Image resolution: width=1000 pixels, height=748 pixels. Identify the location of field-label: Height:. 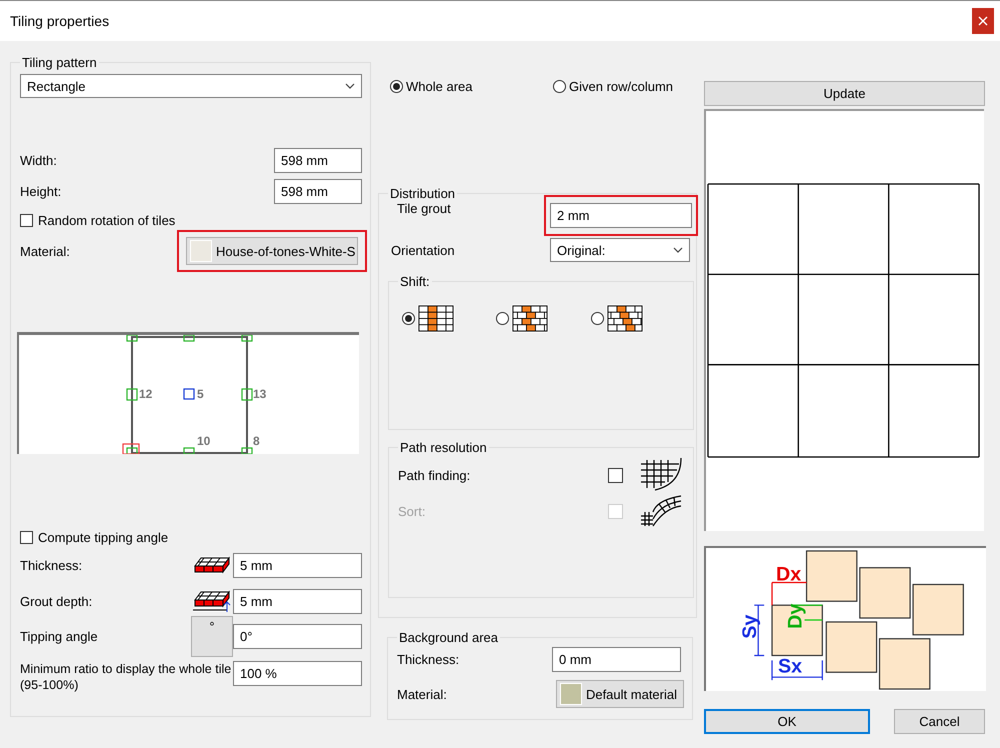
(41, 191).